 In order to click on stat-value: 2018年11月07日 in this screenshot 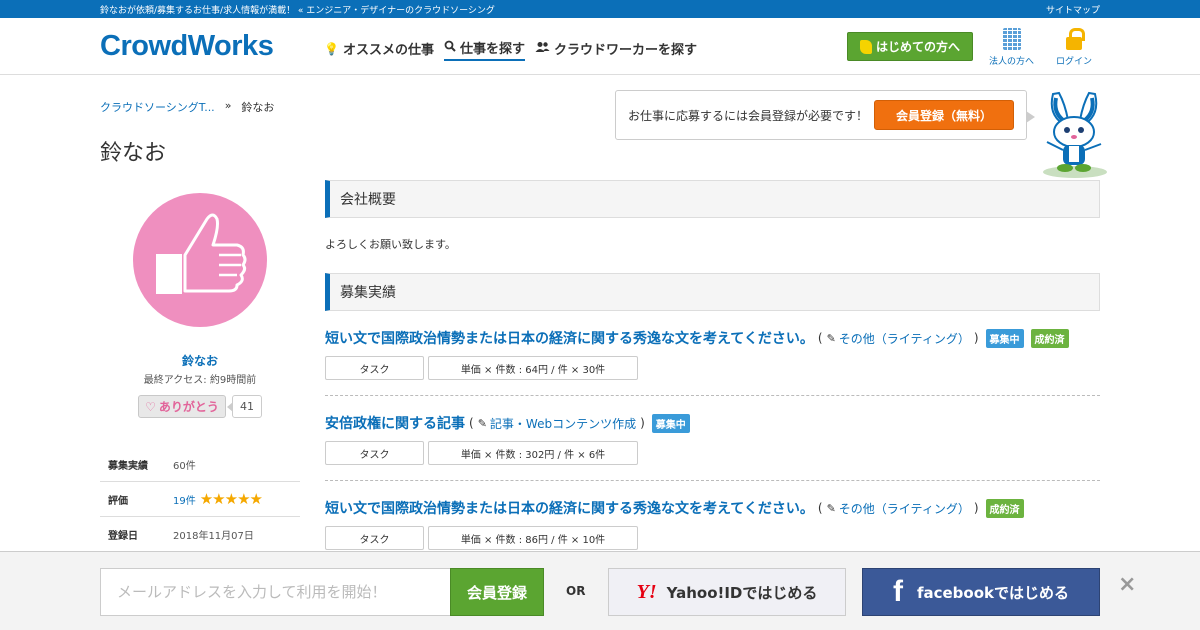, I will do `click(213, 536)`.